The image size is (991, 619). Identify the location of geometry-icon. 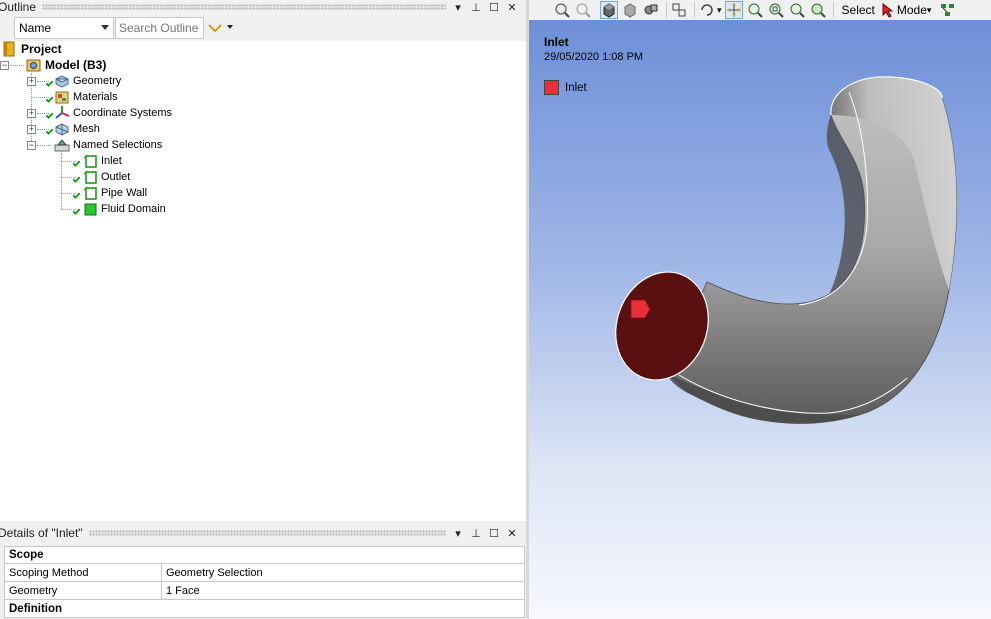
(62, 81).